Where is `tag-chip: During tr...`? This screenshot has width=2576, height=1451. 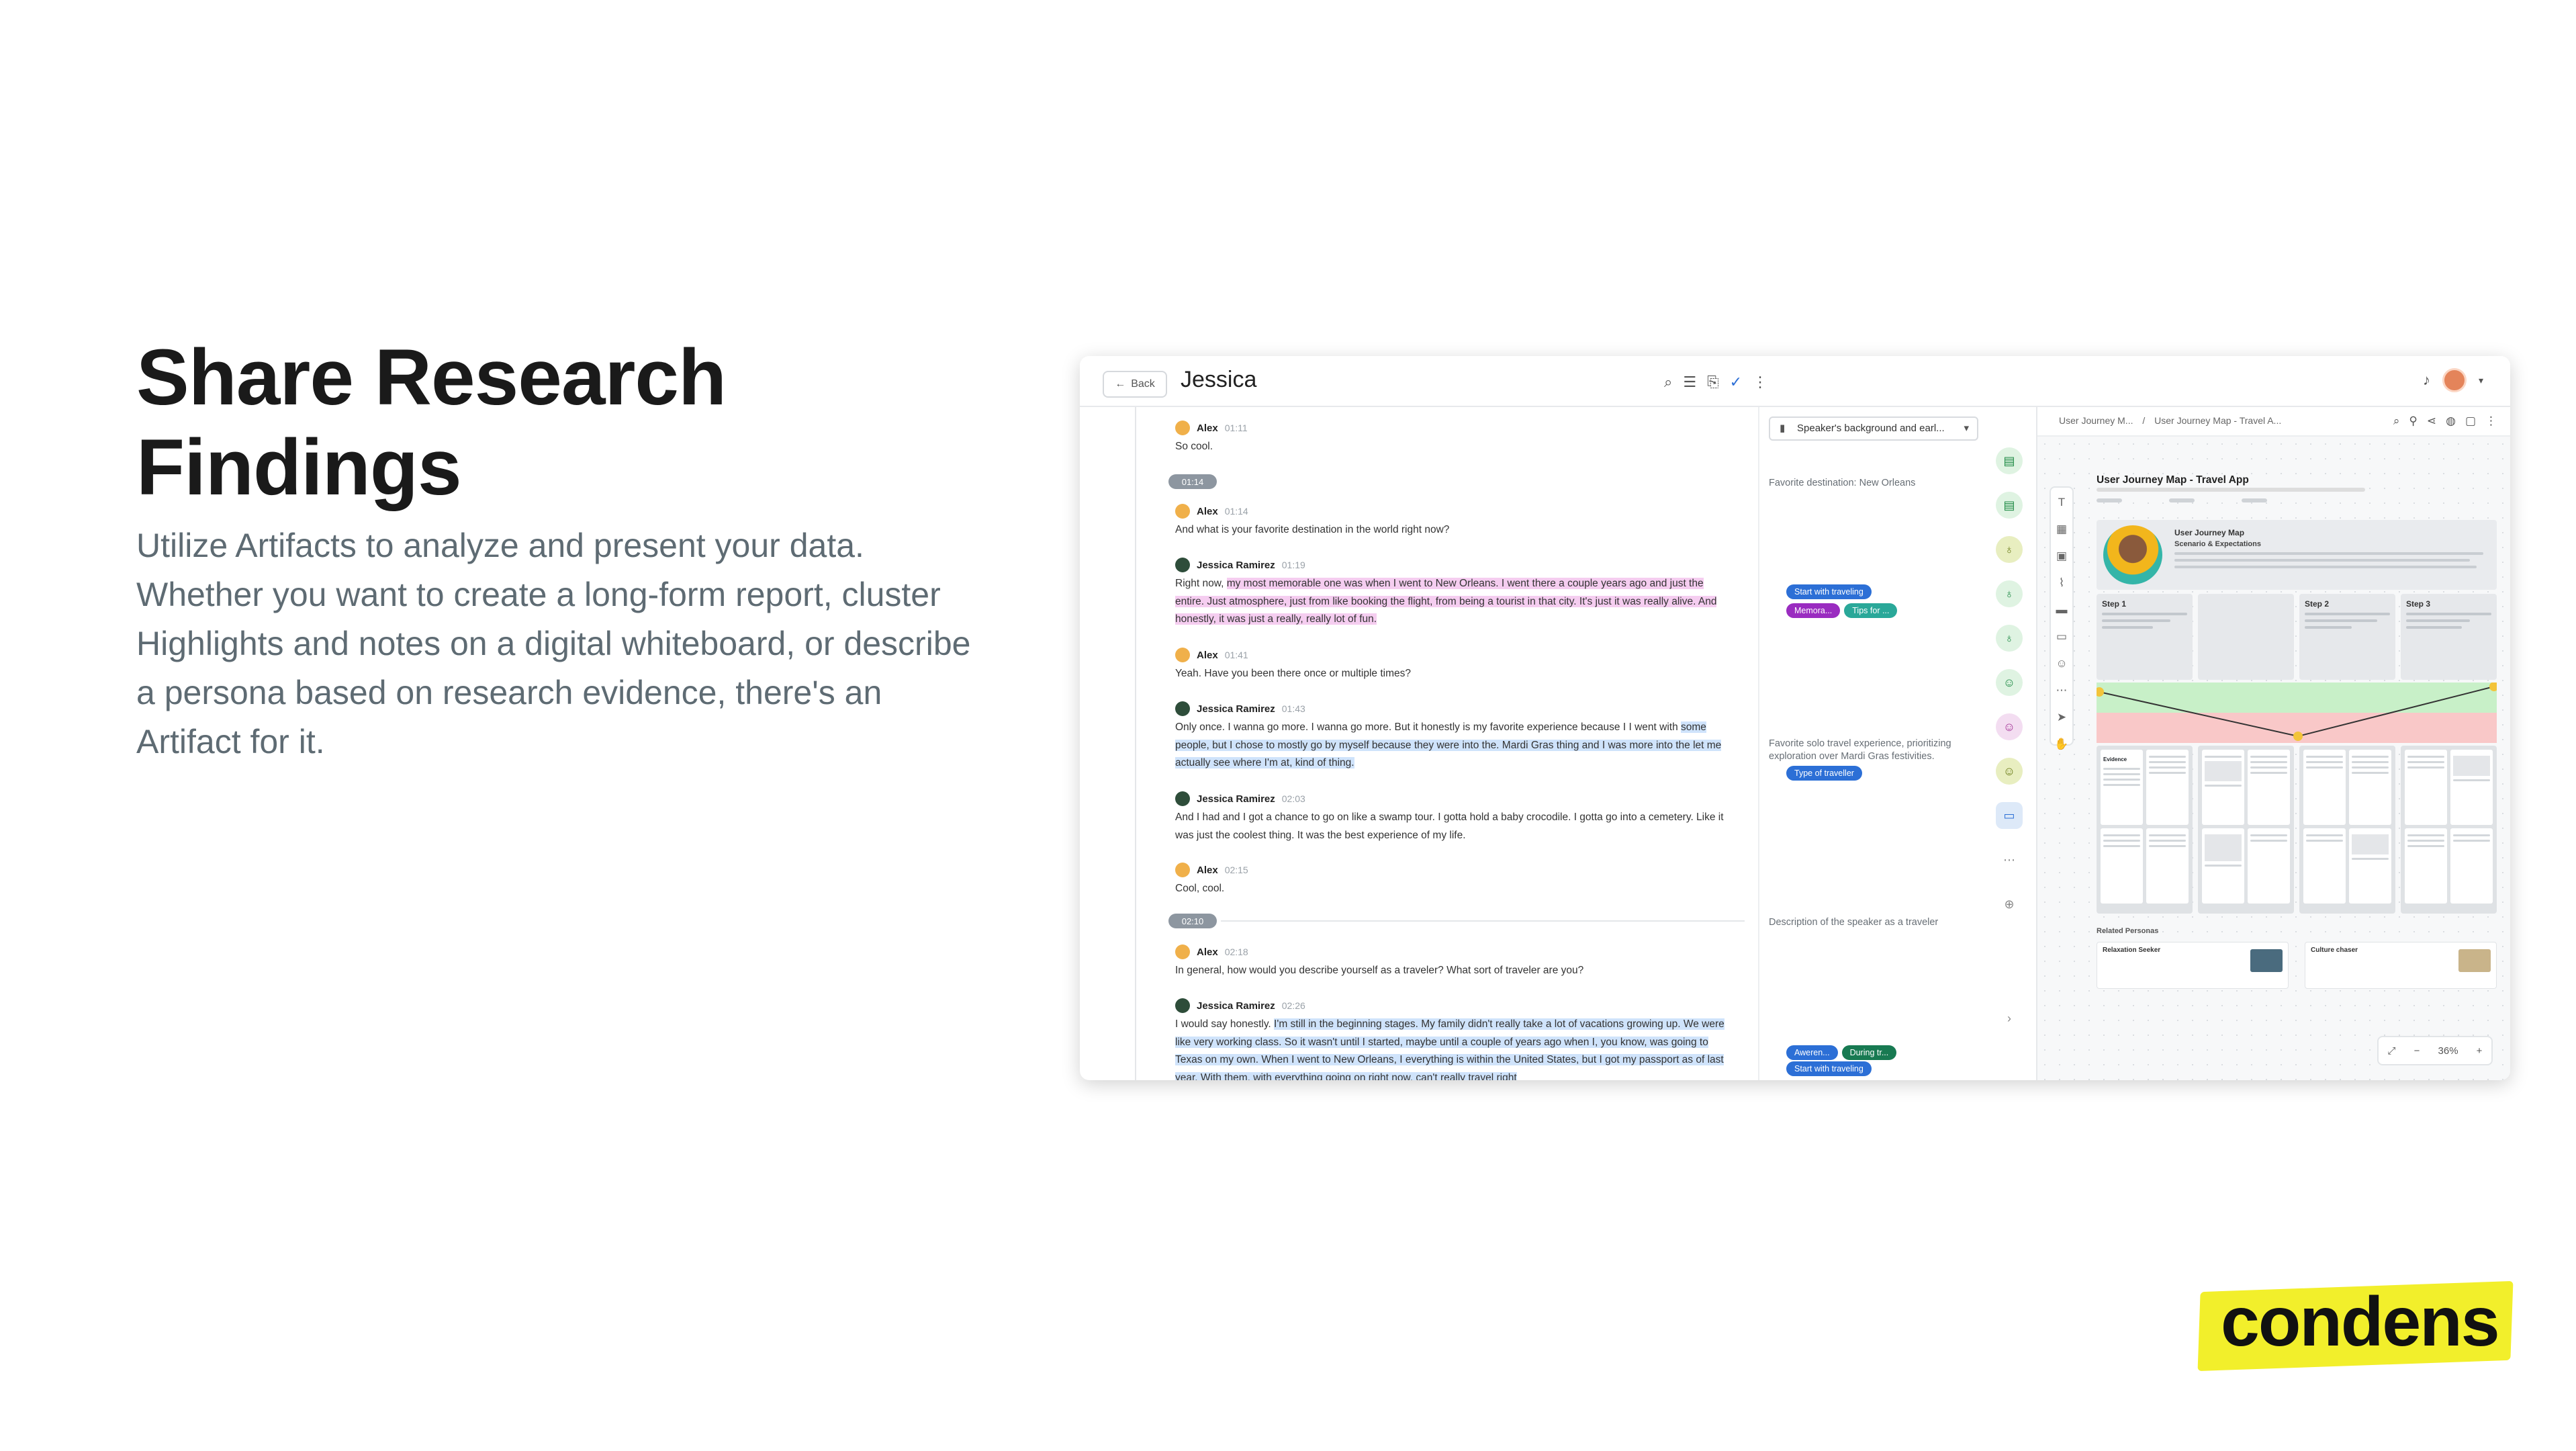
tag-chip: During tr... is located at coordinates (1869, 1052).